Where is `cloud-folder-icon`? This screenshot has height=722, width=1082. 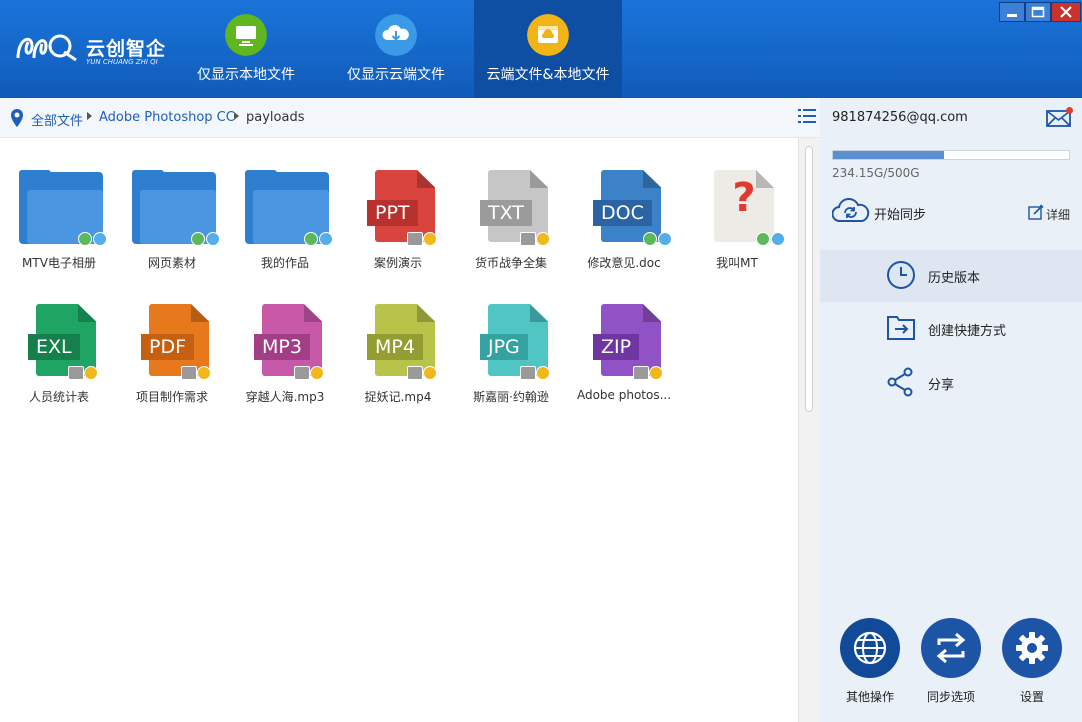
cloud-folder-icon is located at coordinates (548, 35).